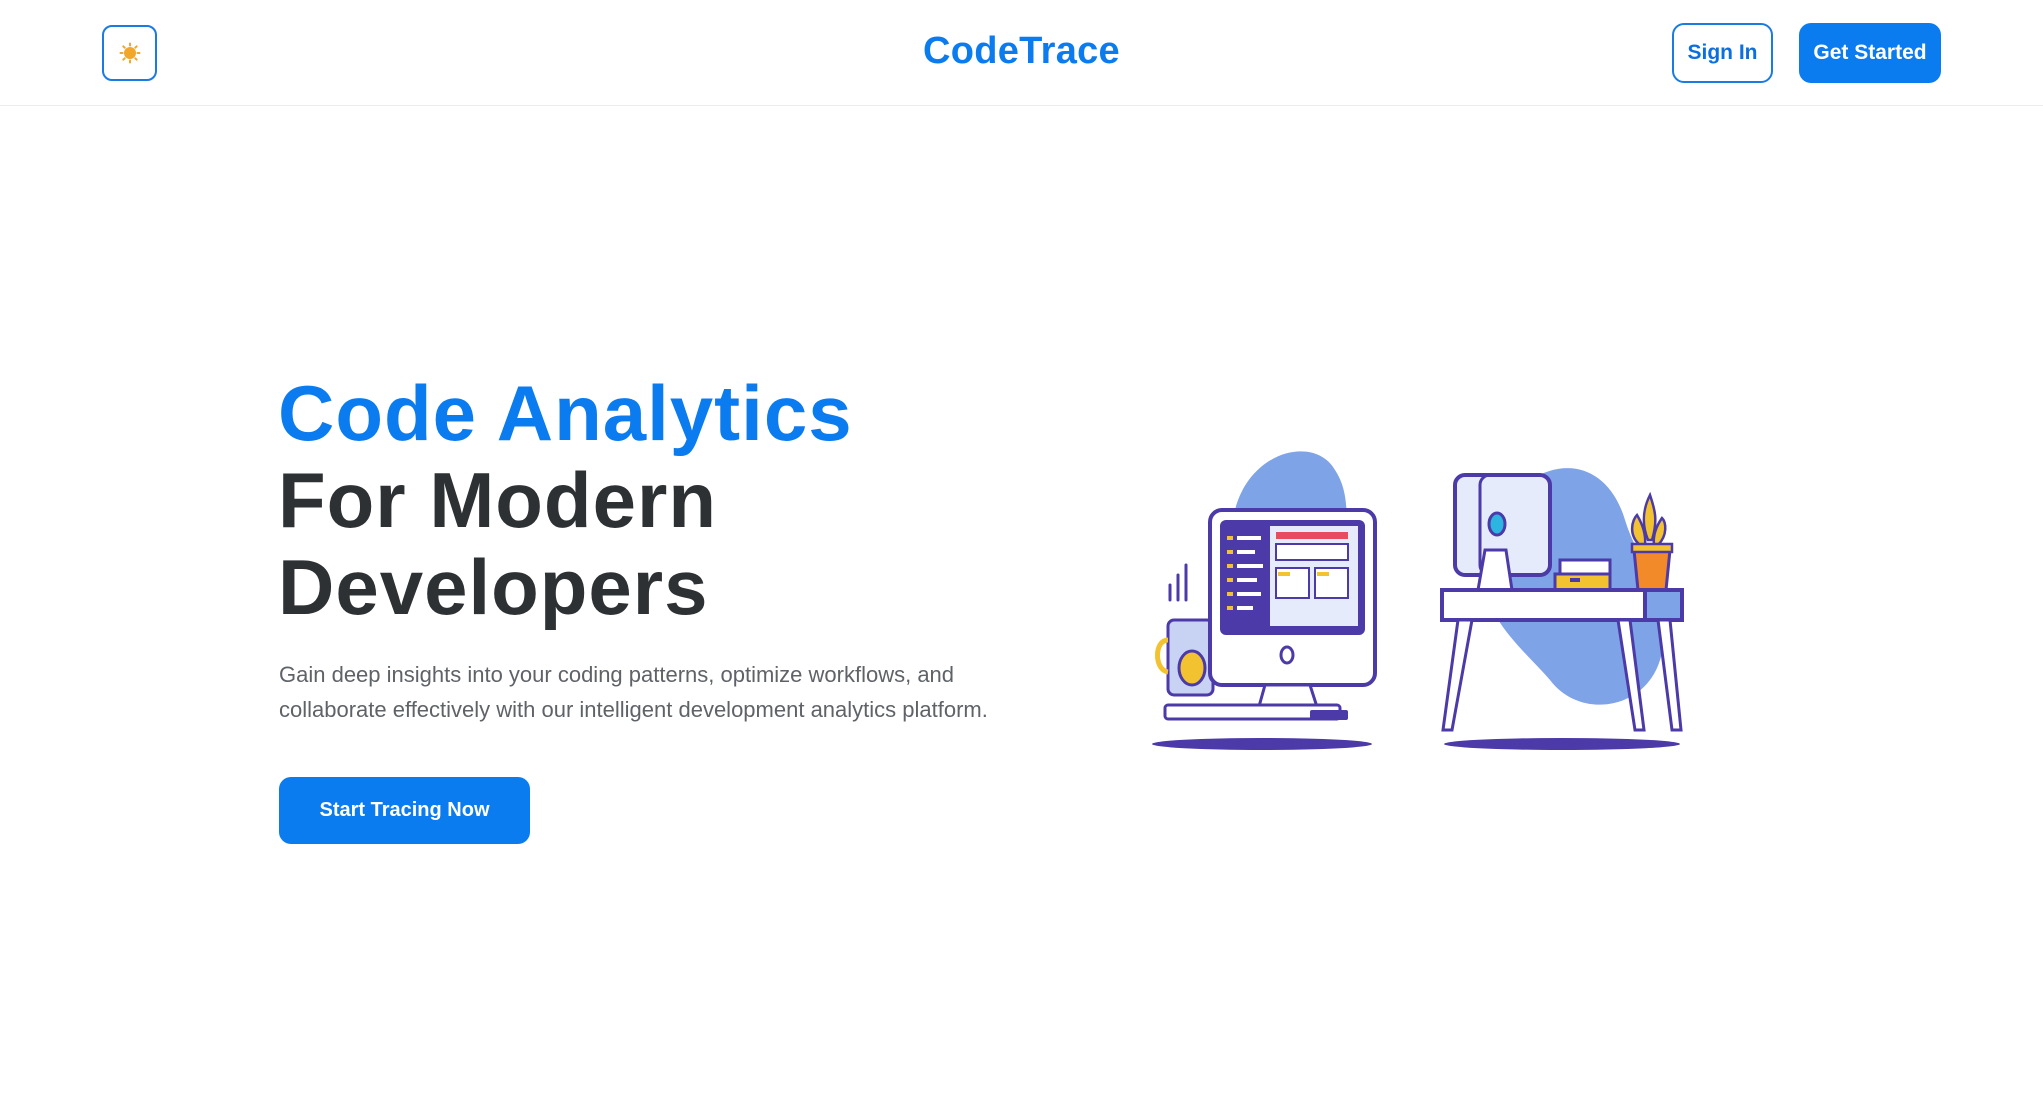 The image size is (2043, 1110). I want to click on hero-heading-line-1: Code Analytics, so click(565, 413).